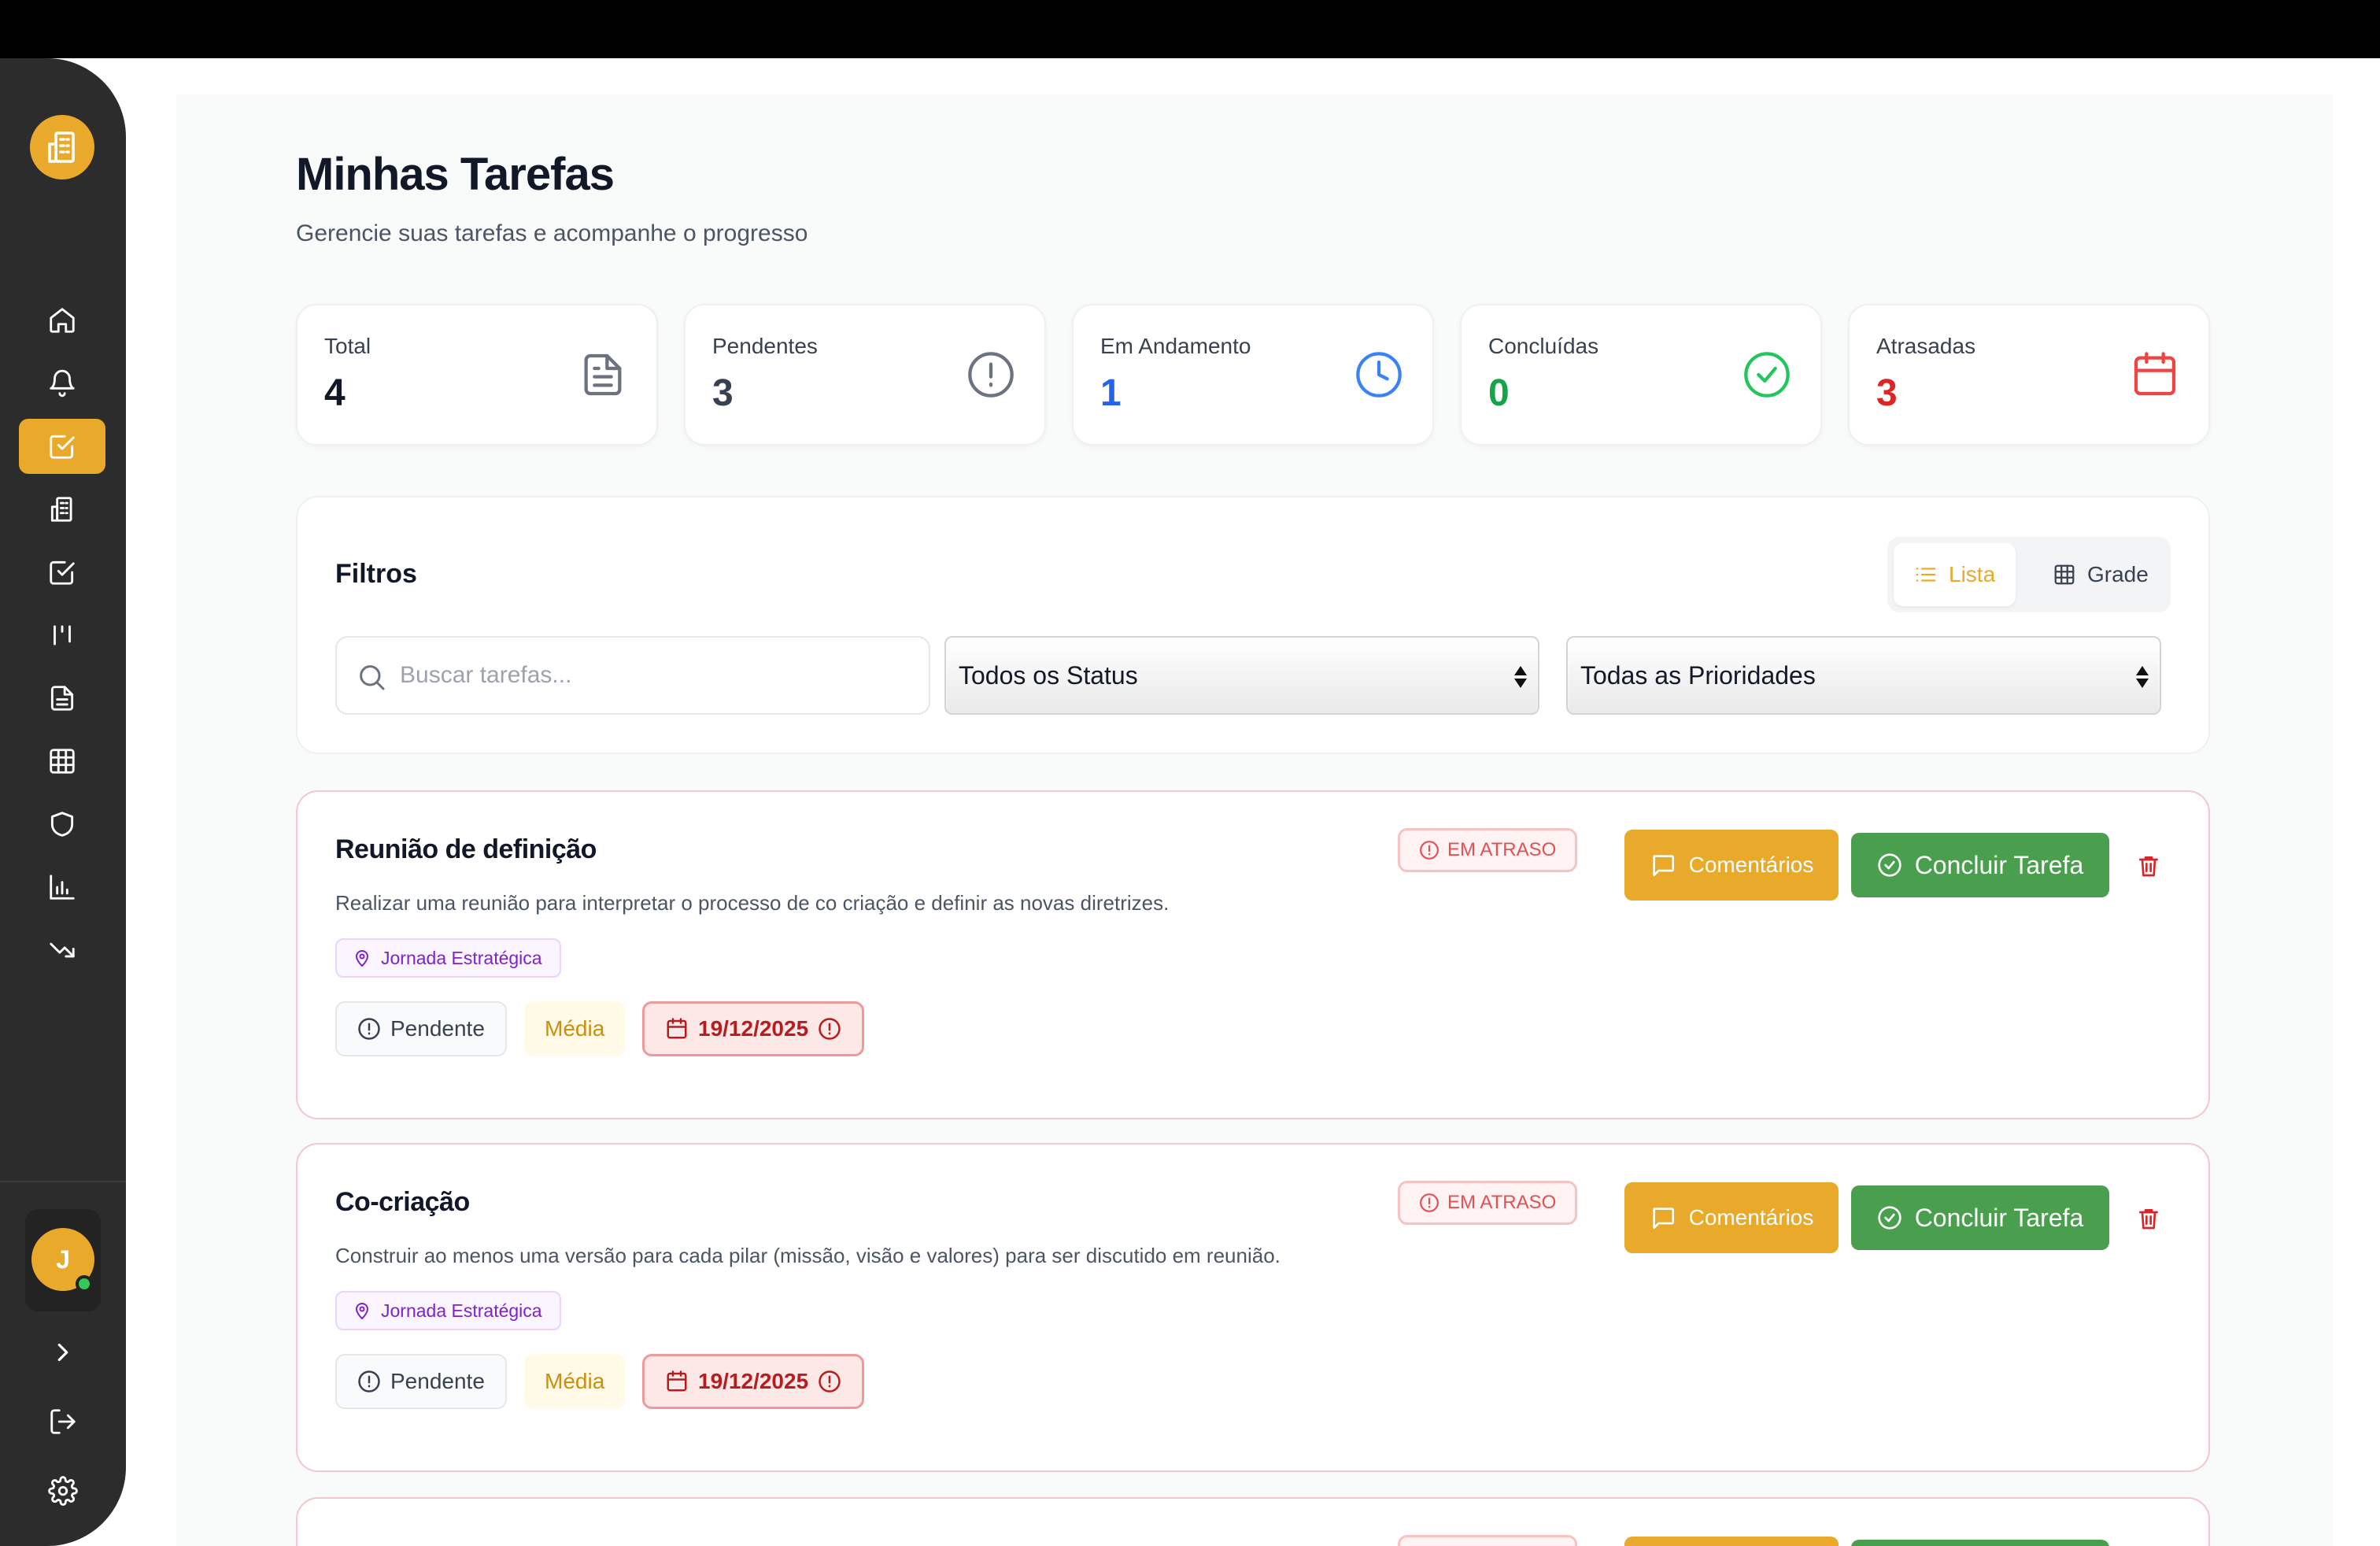  What do you see at coordinates (63, 1260) in the screenshot?
I see `user-menu: J` at bounding box center [63, 1260].